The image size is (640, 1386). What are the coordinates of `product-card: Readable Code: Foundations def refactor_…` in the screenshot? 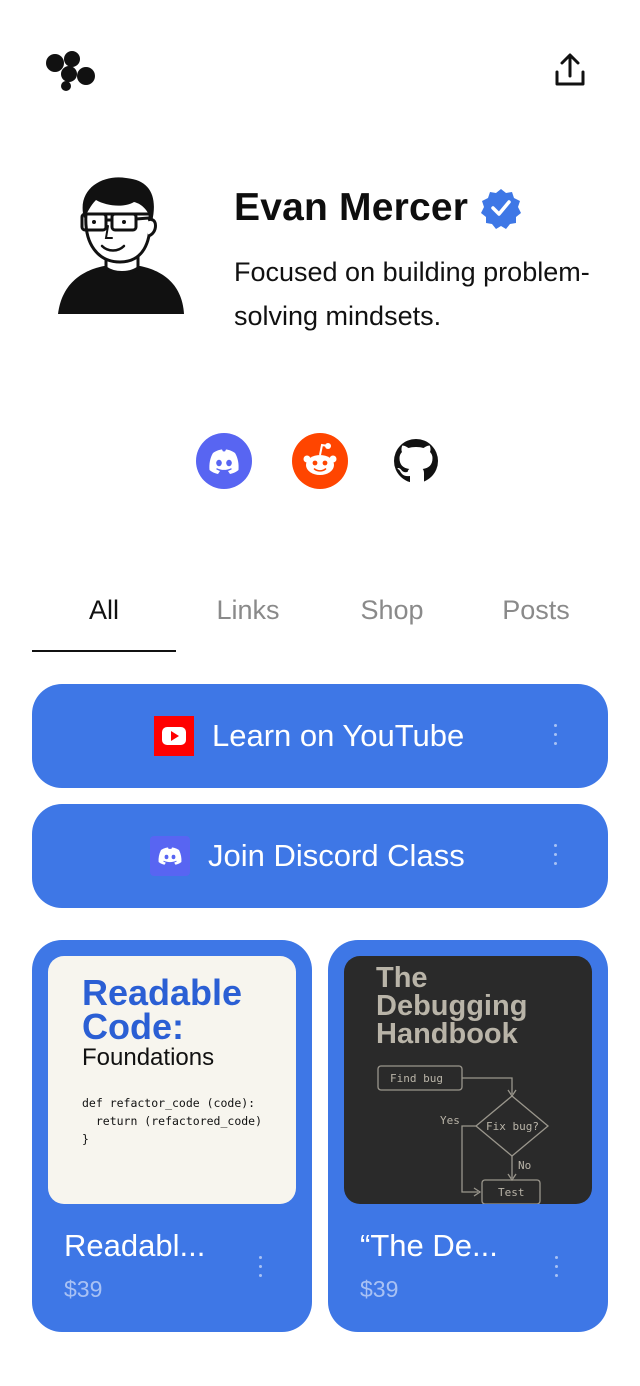 It's located at (172, 1136).